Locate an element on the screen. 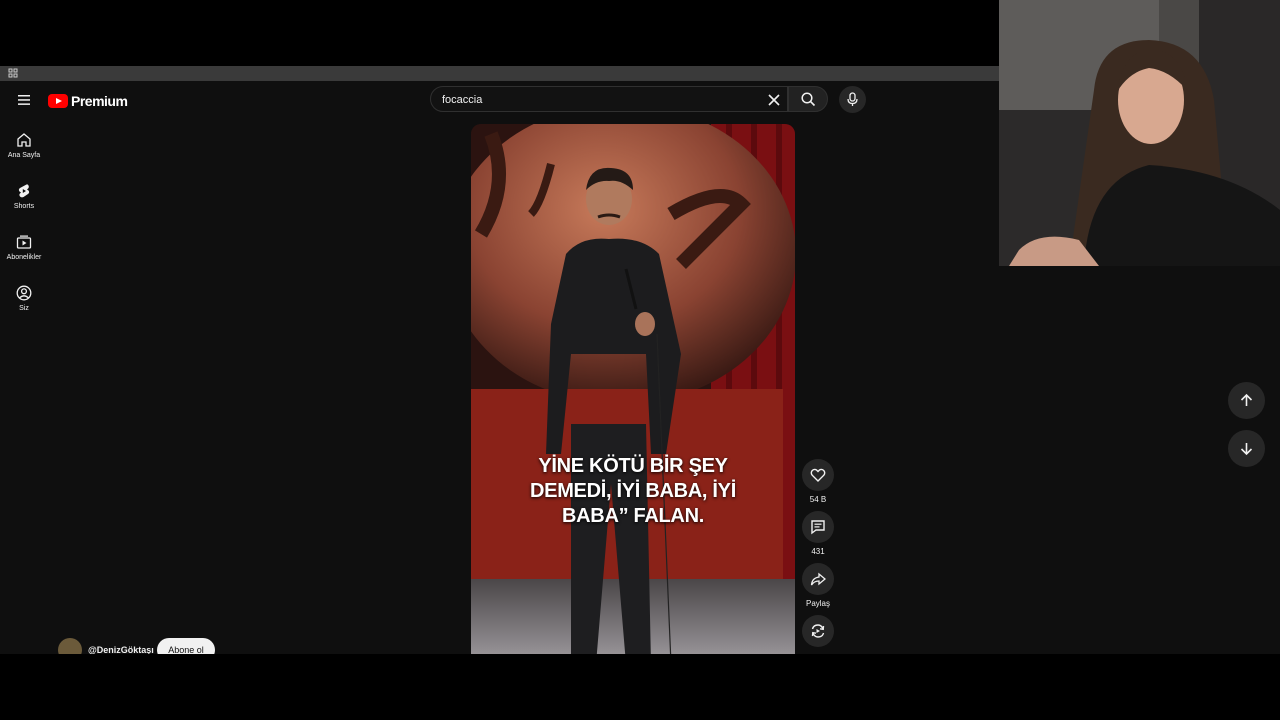  share-label: Paylaş is located at coordinates (817, 603).